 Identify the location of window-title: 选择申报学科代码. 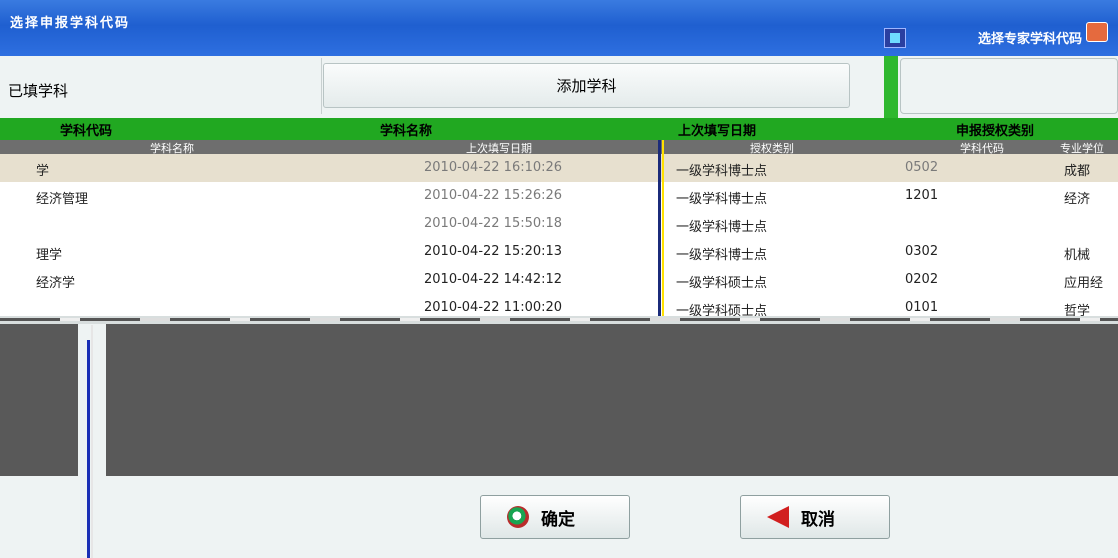
(70, 23).